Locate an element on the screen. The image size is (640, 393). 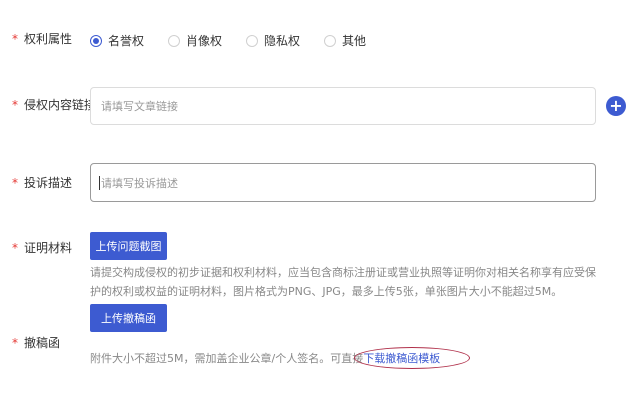
upload-withdrawal-button: 上传撤稿函 is located at coordinates (128, 318).